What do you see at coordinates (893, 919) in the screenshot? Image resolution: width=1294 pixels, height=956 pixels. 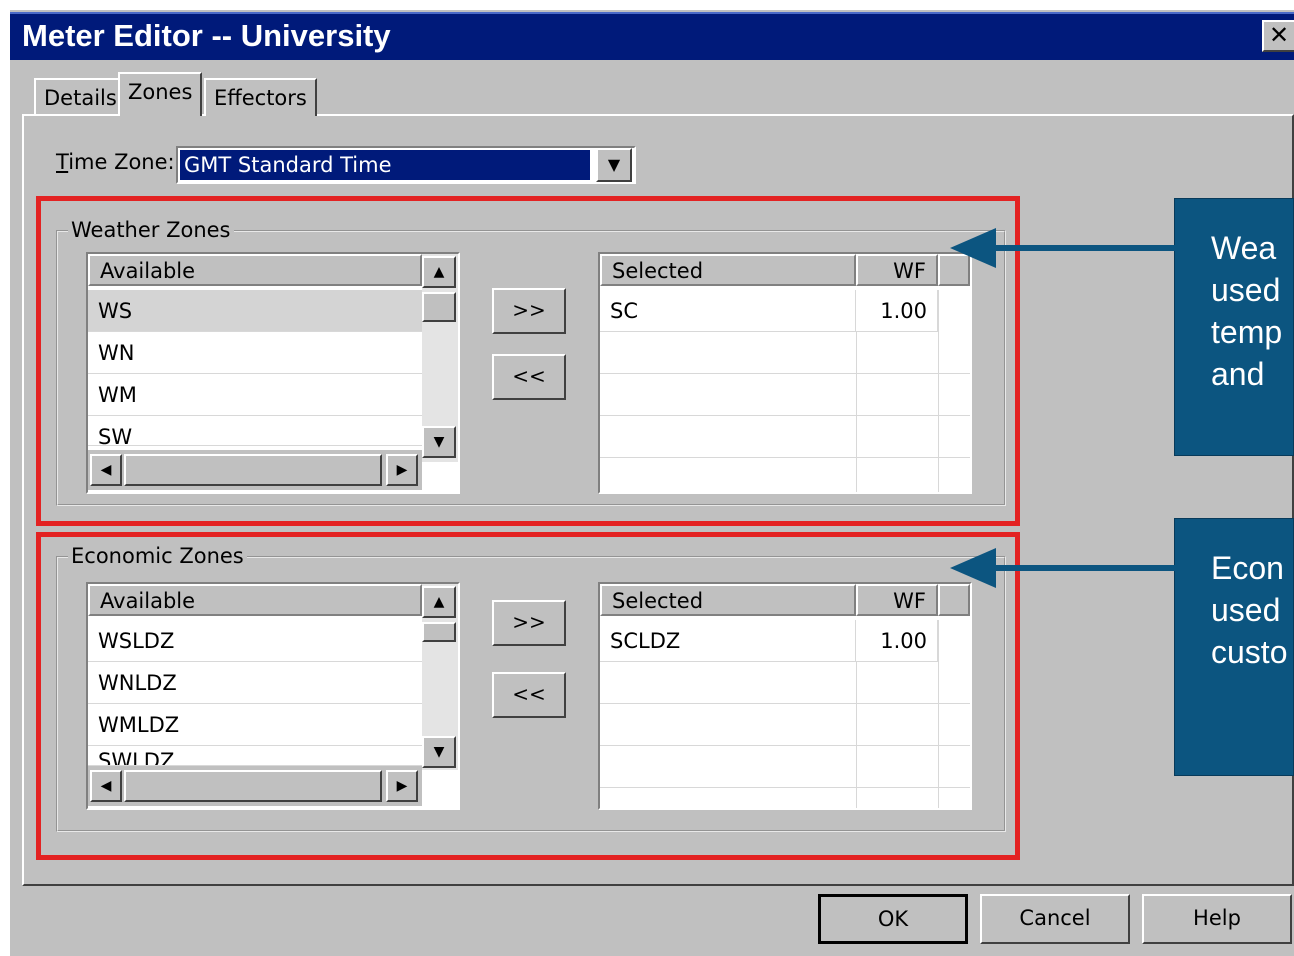 I see `ok-button: OK` at bounding box center [893, 919].